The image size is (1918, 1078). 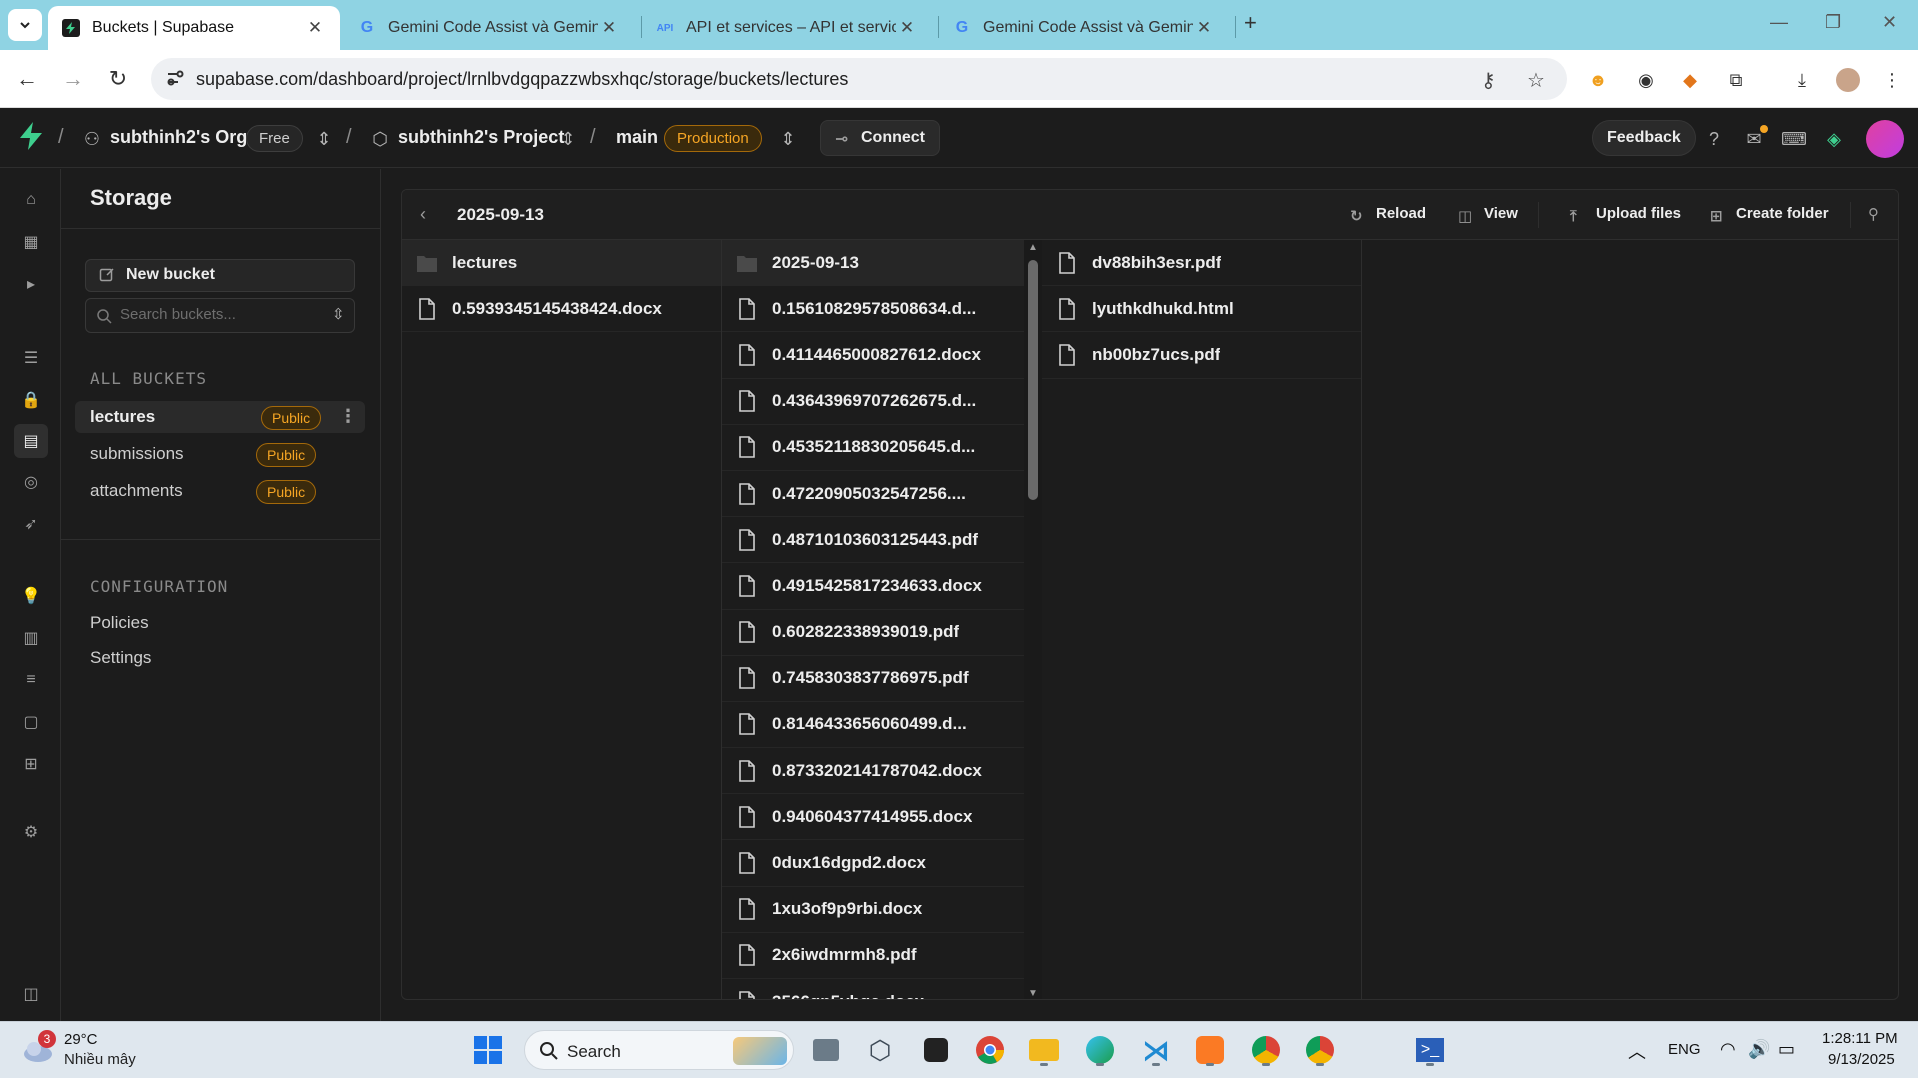 I want to click on password-key-icon: ⚷, so click(x=1488, y=80).